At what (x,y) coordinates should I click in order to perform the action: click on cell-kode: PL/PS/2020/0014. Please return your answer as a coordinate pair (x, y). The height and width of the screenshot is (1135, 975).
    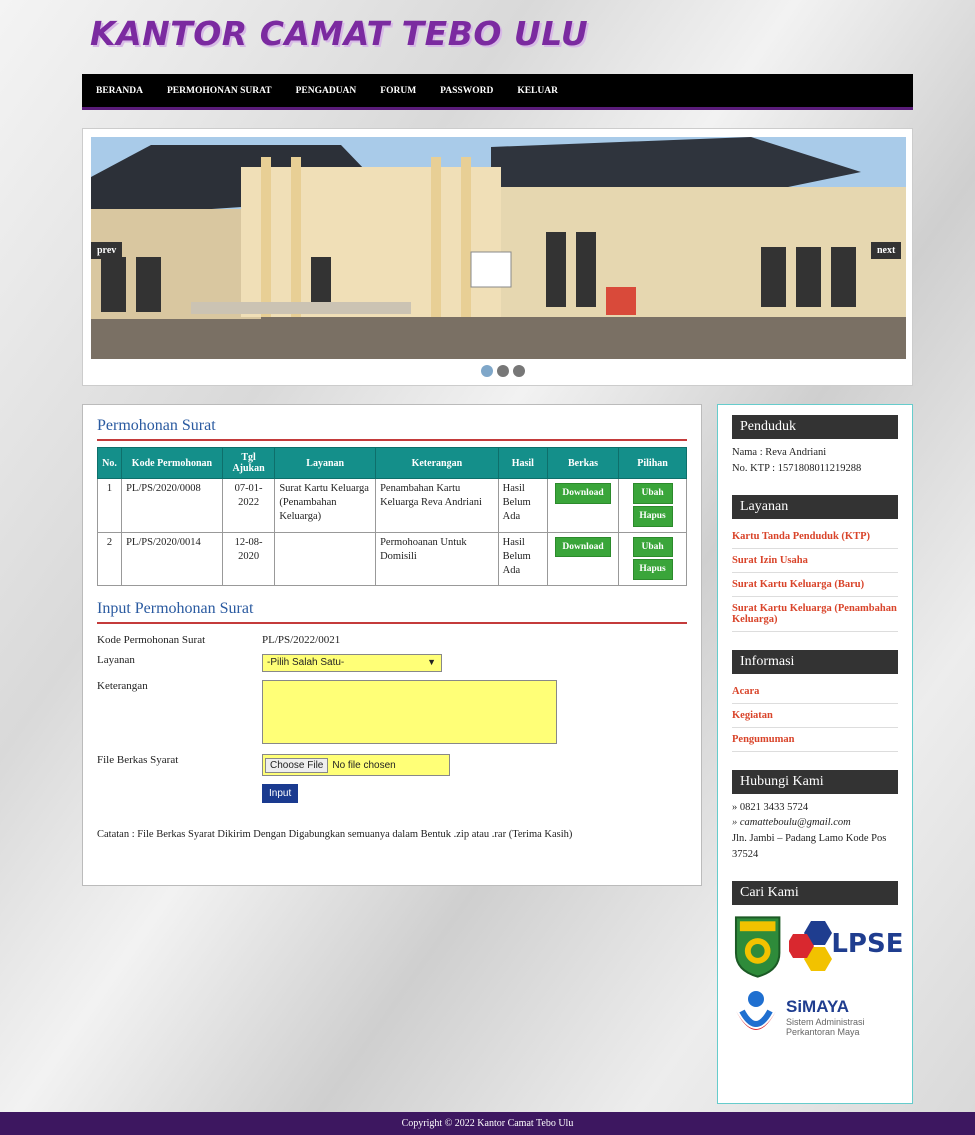
    Looking at the image, I should click on (172, 559).